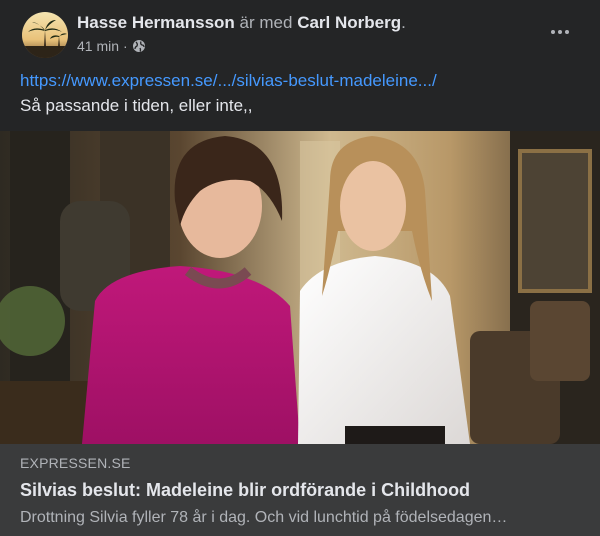  Describe the element at coordinates (156, 22) in the screenshot. I see `author-name: Hasse Hermansson` at that location.